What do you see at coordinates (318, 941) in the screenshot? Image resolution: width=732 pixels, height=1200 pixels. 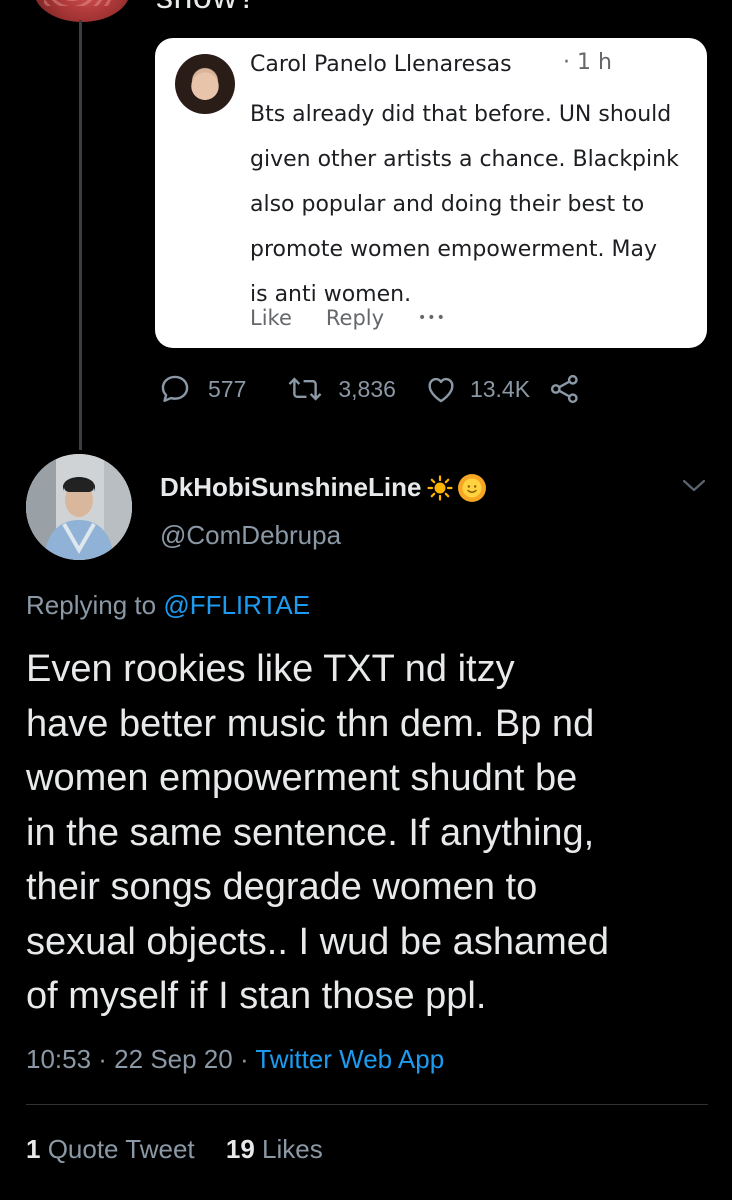 I see `tweet-line: sexual objects.. I wud be ashamed` at bounding box center [318, 941].